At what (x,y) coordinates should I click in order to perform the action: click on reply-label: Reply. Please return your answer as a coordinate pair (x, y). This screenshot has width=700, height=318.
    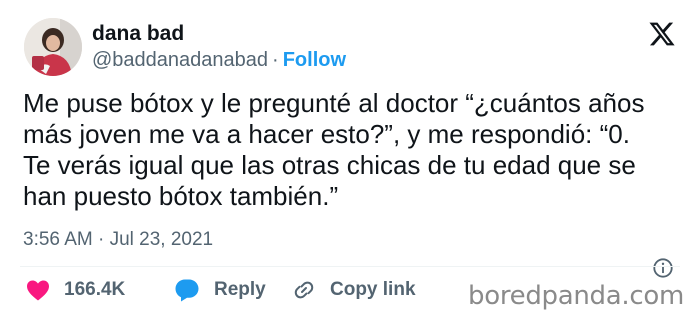
    Looking at the image, I should click on (240, 289).